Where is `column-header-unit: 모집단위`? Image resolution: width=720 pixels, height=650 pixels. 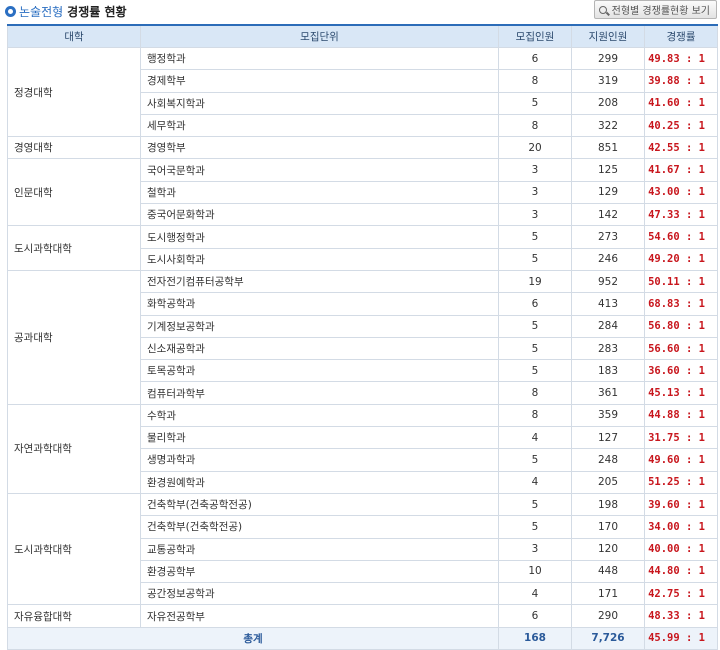
column-header-unit: 모집단위 is located at coordinates (319, 36).